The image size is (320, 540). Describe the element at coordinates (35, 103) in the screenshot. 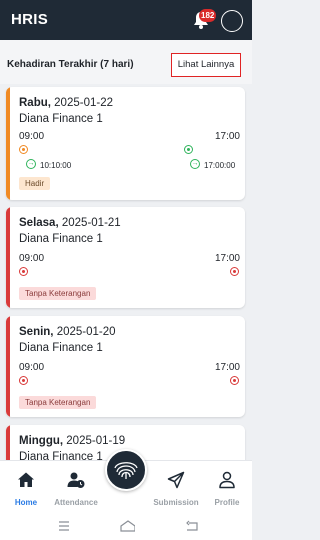

I see `card-day: Rabu,` at that location.